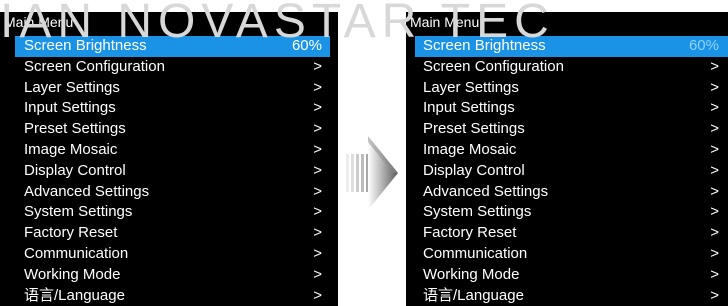  What do you see at coordinates (372, 173) in the screenshot?
I see `right-arrow-icon` at bounding box center [372, 173].